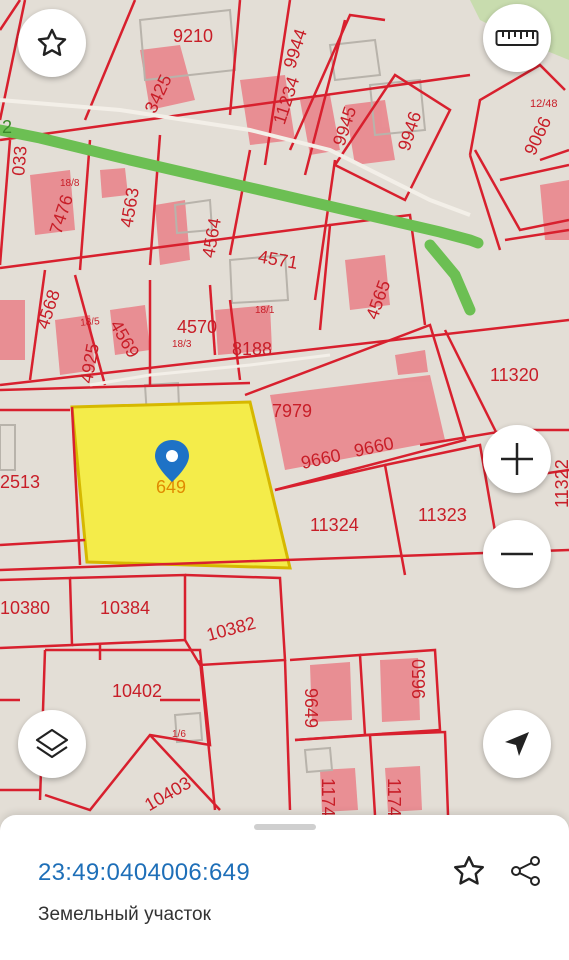  I want to click on parcel-sub-label: 18/8, so click(70, 183).